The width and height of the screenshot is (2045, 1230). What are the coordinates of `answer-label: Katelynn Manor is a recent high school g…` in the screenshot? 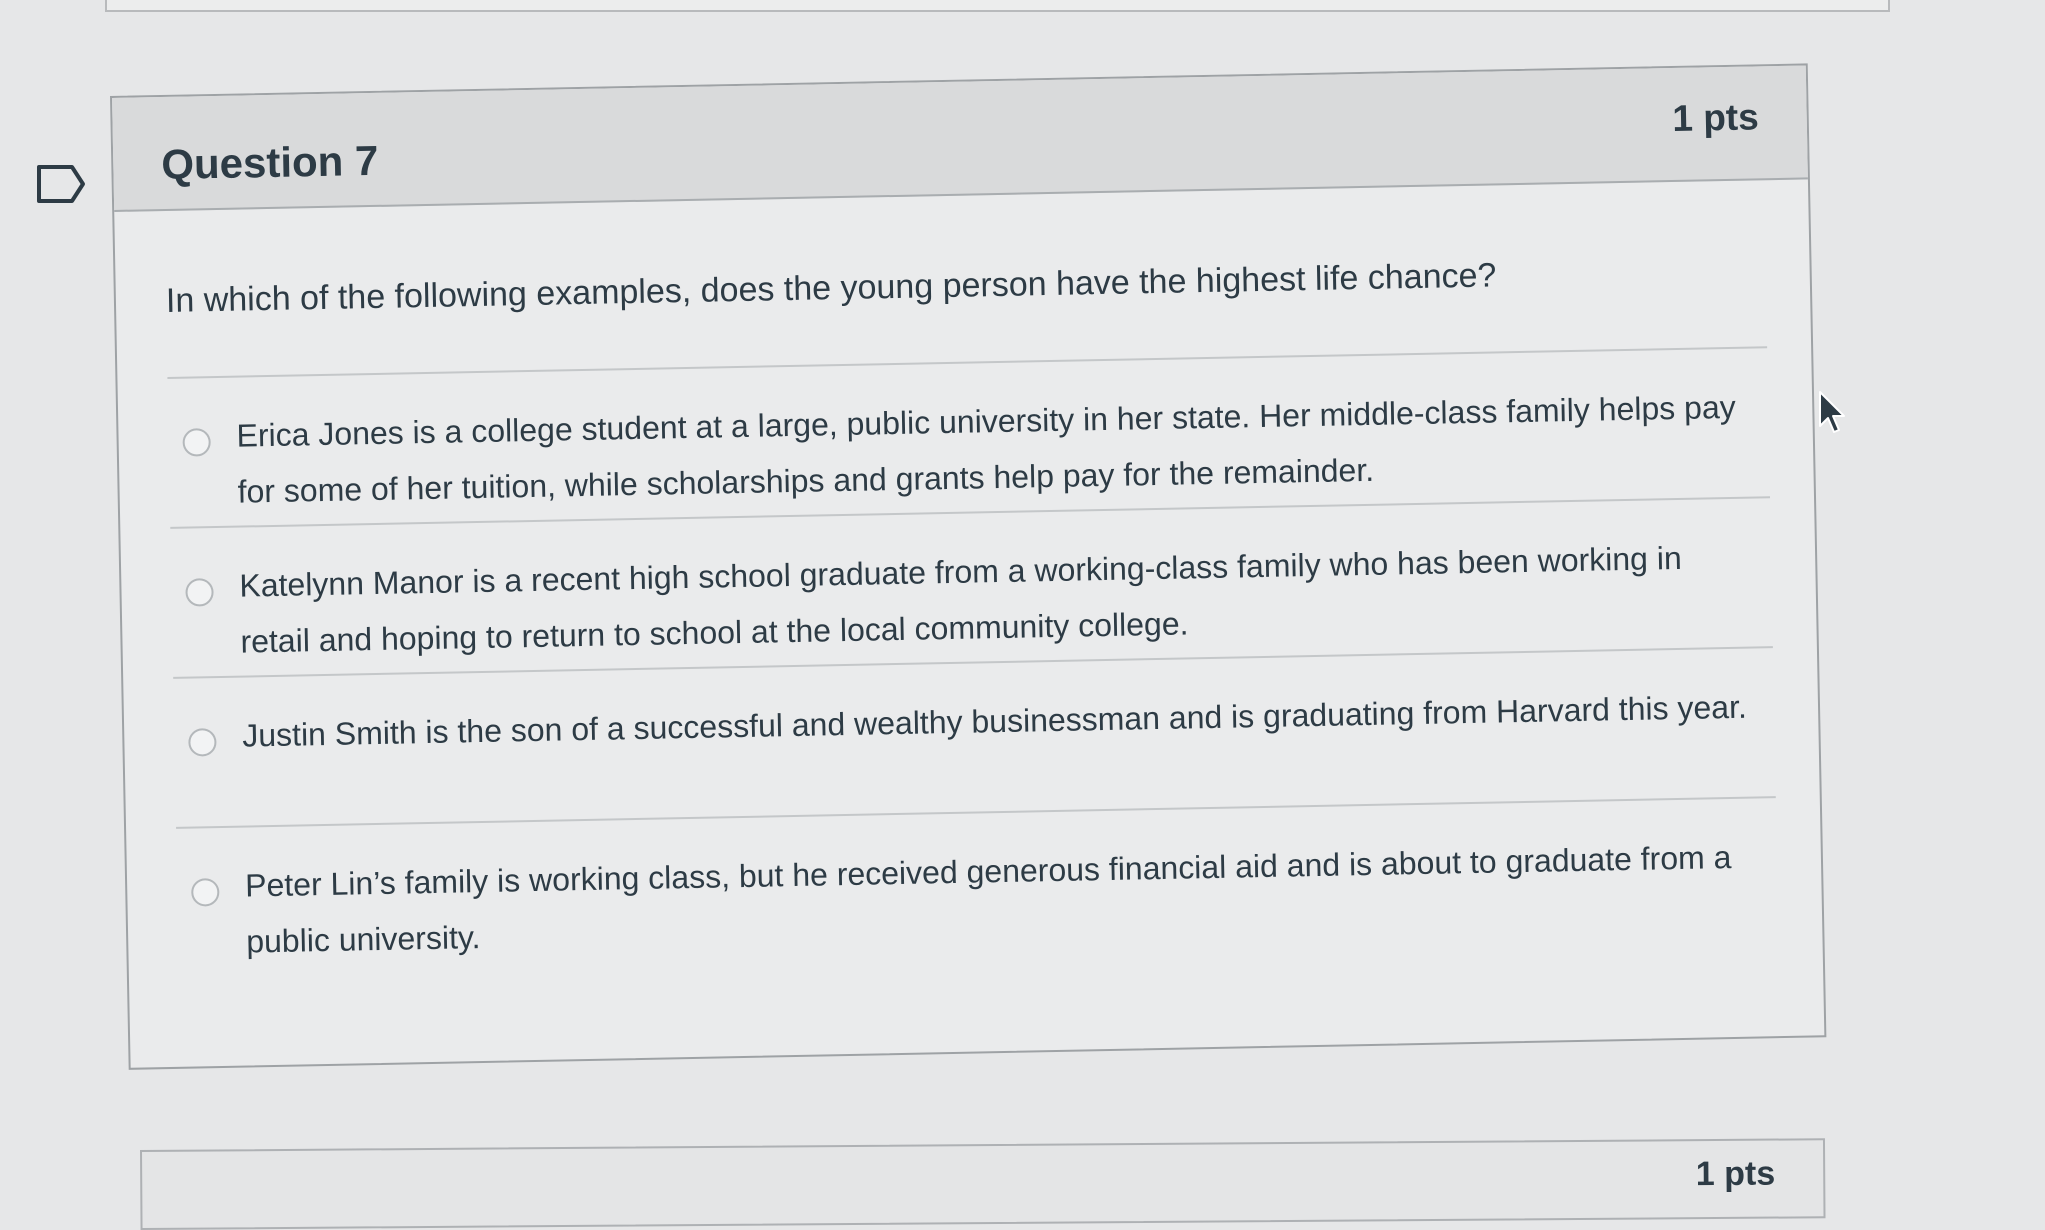 It's located at (1000, 598).